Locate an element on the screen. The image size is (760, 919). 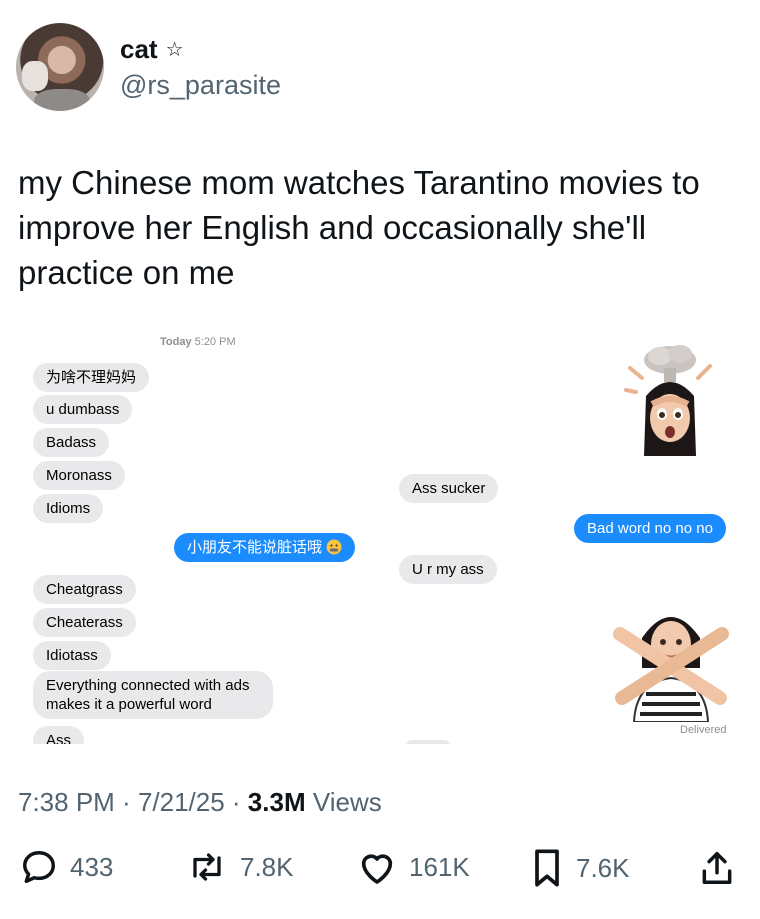
share-button is located at coordinates (717, 868).